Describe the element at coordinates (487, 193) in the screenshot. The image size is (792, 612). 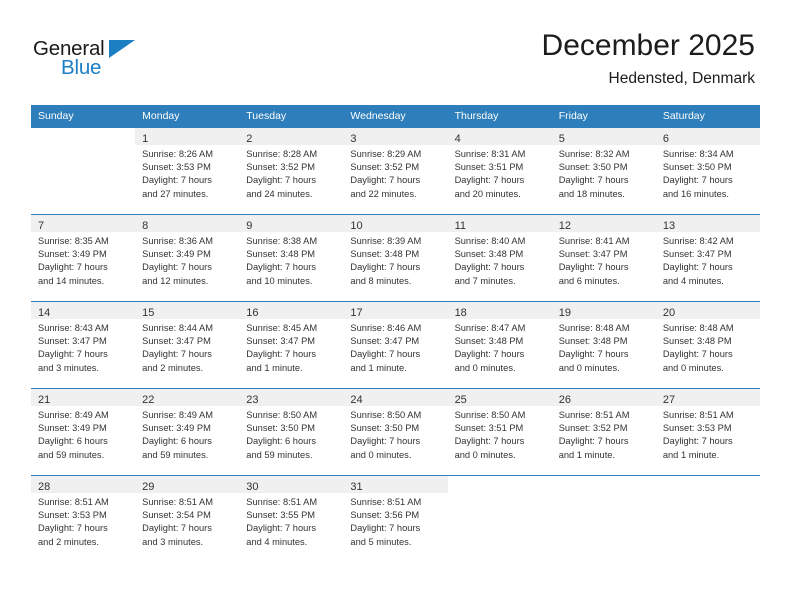
I see `day-detail-line: and 20 minutes.` at that location.